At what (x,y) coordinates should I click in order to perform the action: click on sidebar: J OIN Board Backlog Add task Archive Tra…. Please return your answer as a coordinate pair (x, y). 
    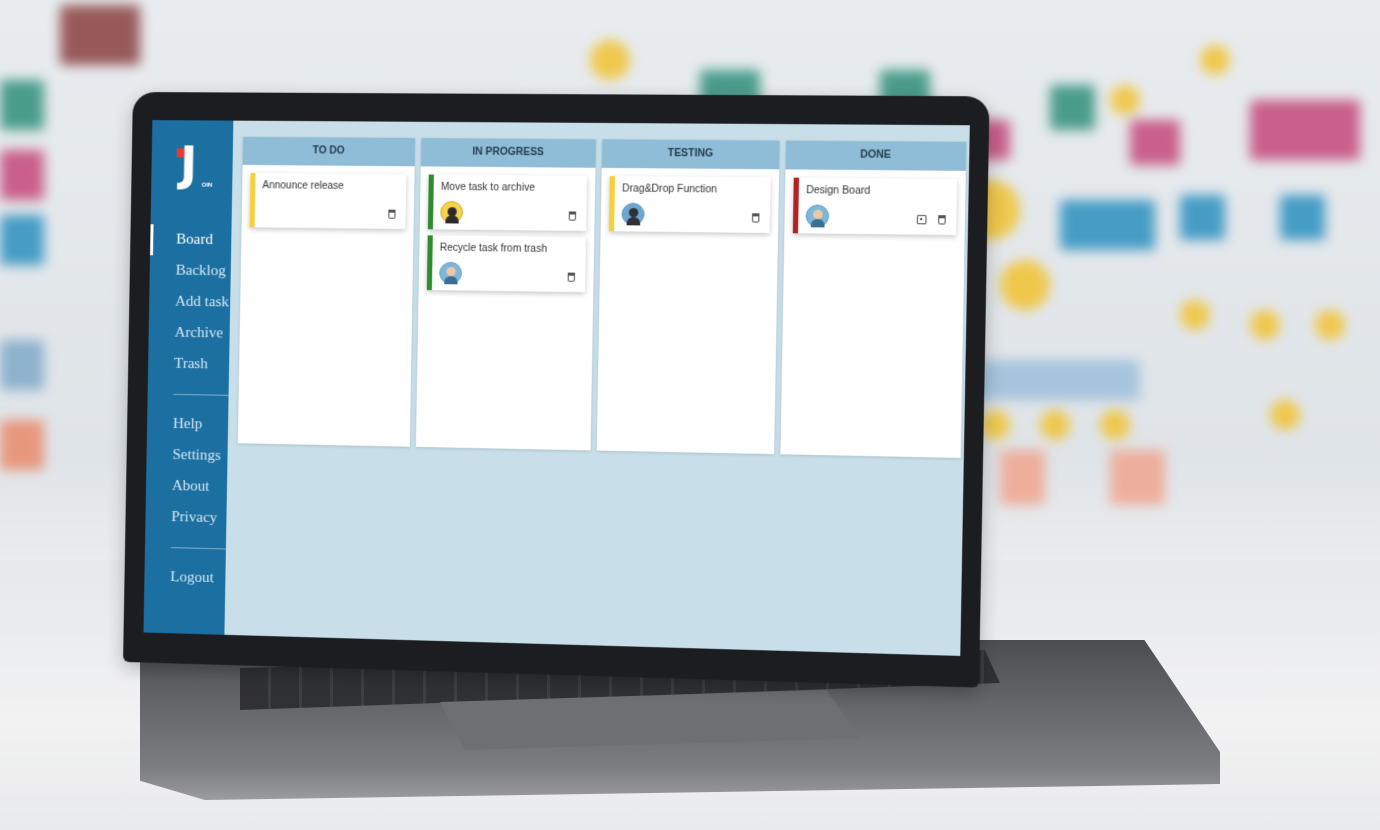
    Looking at the image, I should click on (188, 377).